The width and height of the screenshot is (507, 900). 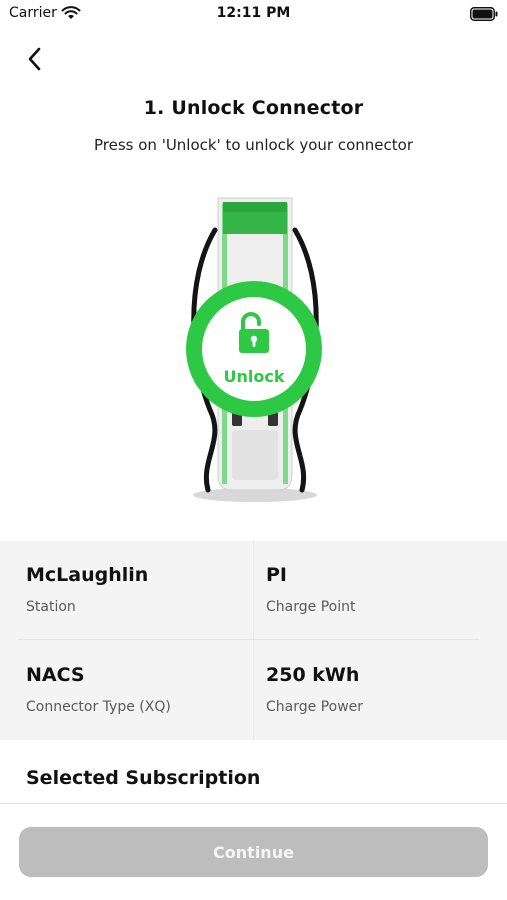 I want to click on status-bar: Carrier 12:11 PM, so click(x=253, y=14).